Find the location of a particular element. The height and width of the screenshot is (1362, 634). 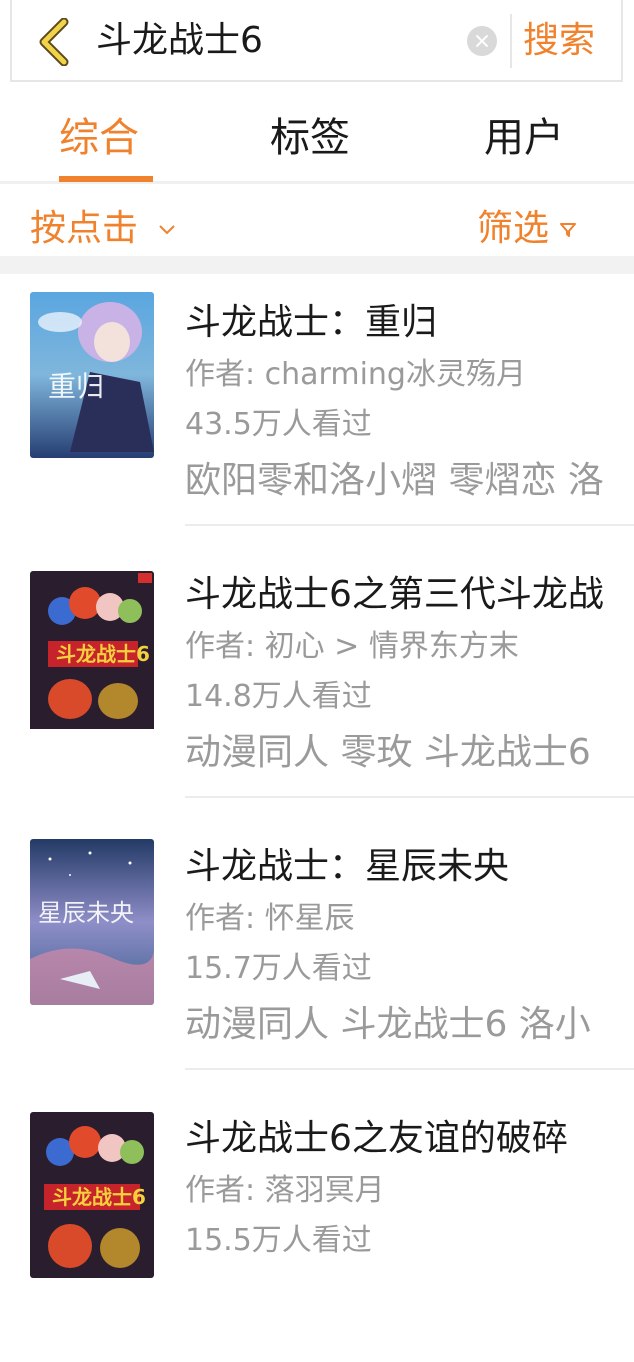

tab-tags: 标签 is located at coordinates (310, 138).